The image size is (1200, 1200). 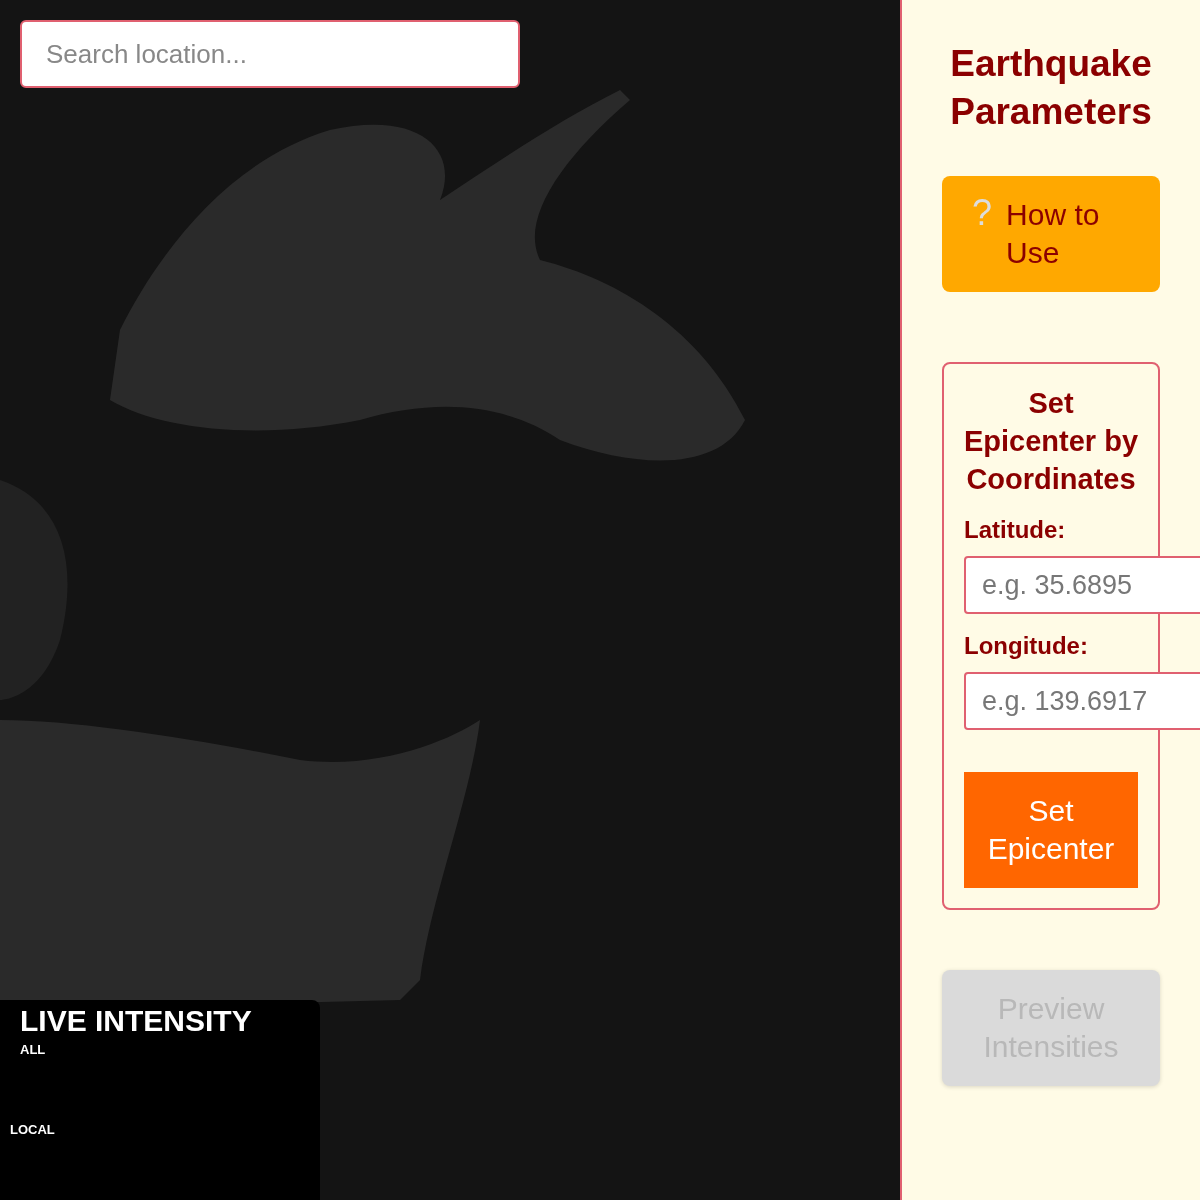 What do you see at coordinates (982, 213) in the screenshot?
I see `question-icon: ?` at bounding box center [982, 213].